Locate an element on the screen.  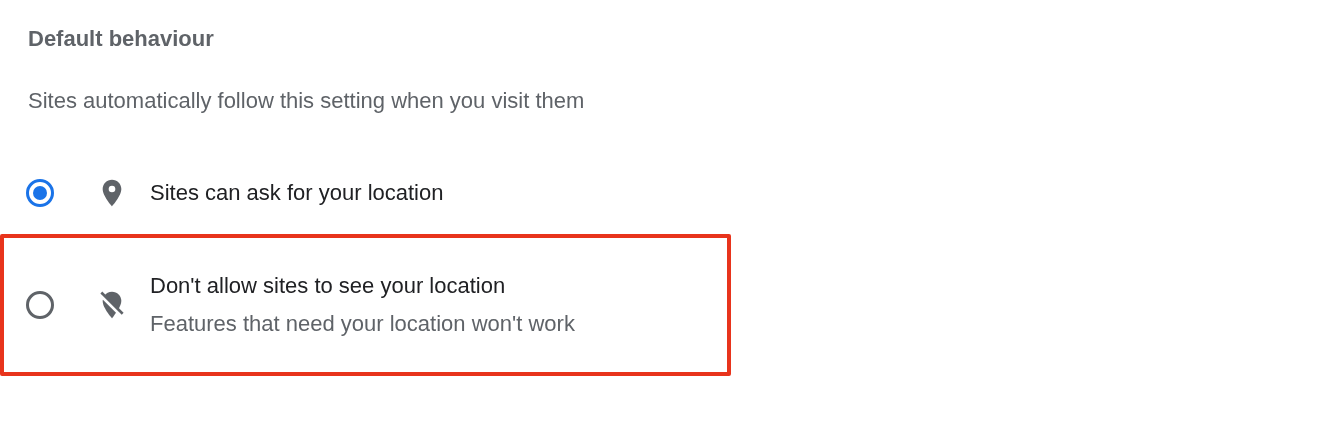
section-description: Sites automatically follow this setting when you visit them is located at coordinates (307, 101).